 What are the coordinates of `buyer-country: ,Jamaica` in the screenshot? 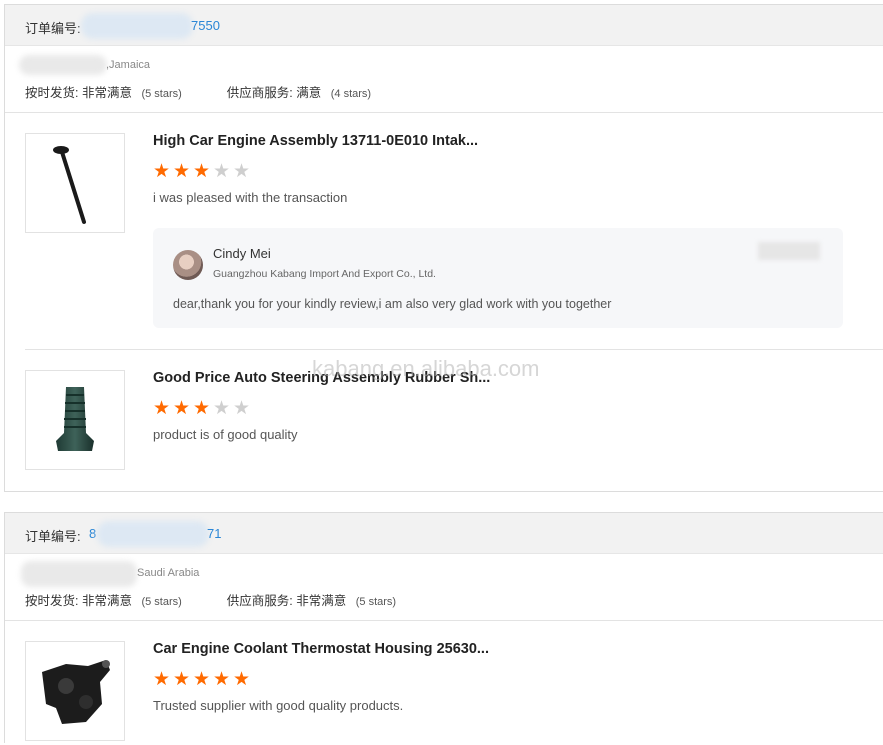 It's located at (128, 65).